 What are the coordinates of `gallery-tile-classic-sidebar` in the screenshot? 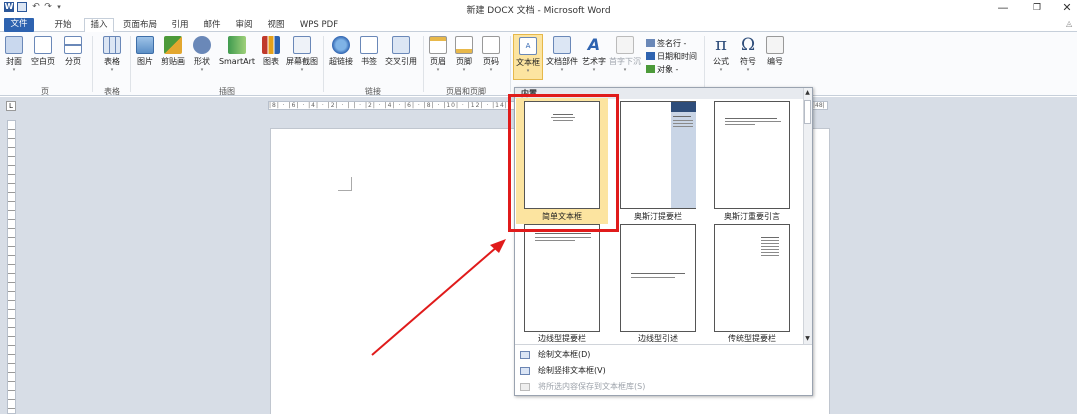 It's located at (752, 278).